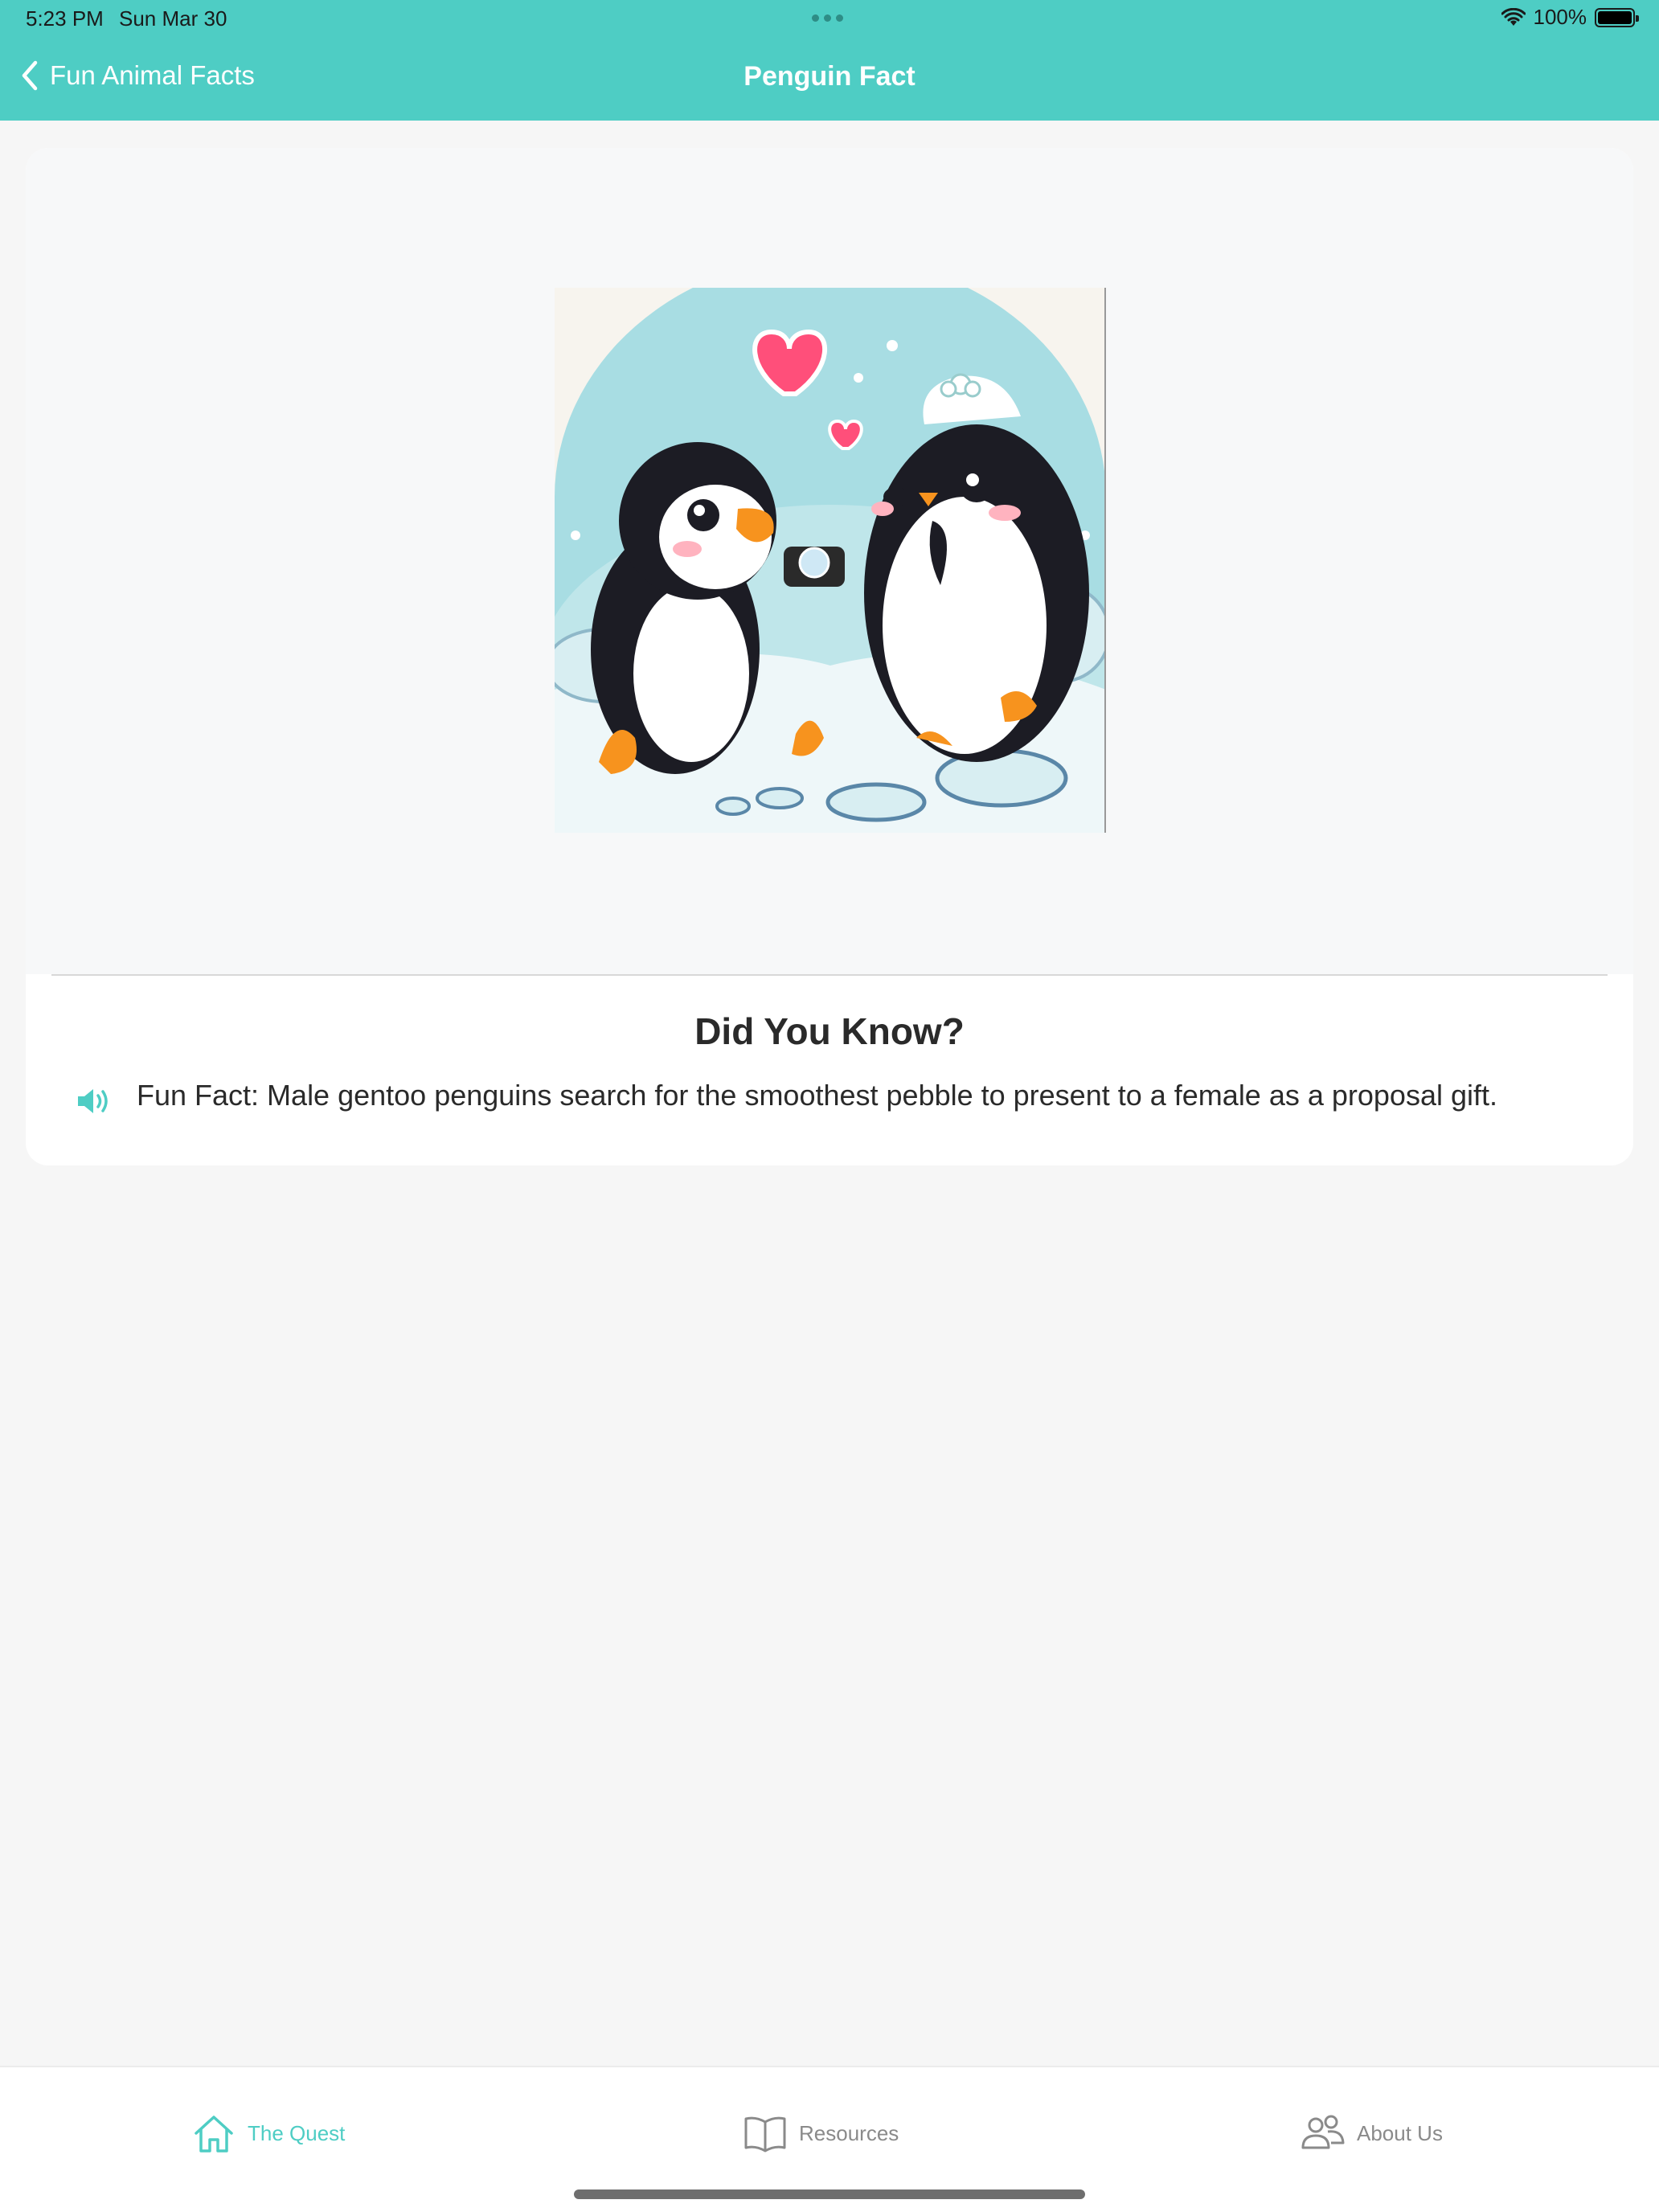  I want to click on status-time: 5:23 PM, so click(65, 18).